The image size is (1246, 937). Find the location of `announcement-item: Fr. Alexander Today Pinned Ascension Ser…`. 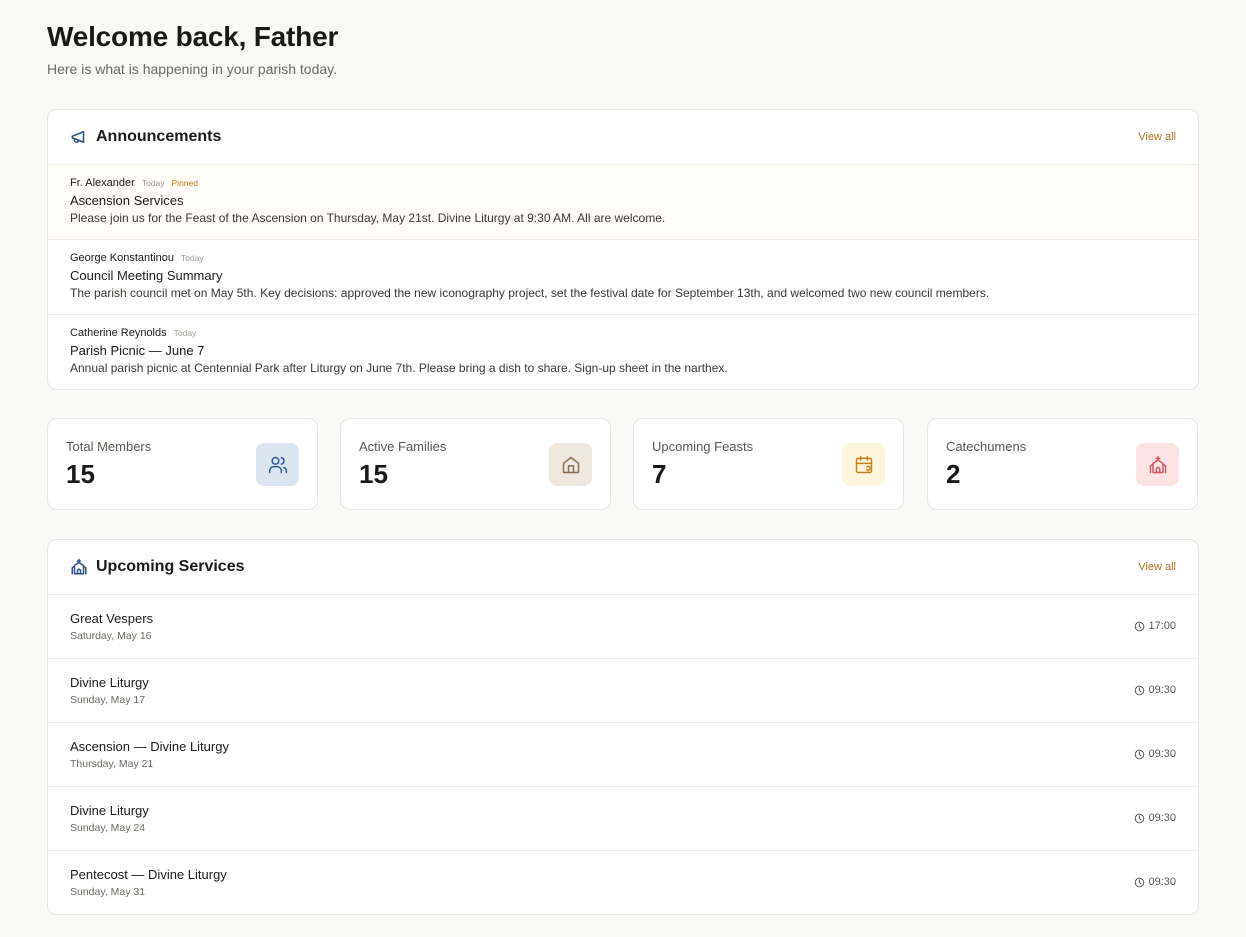

announcement-item: Fr. Alexander Today Pinned Ascension Ser… is located at coordinates (623, 202).